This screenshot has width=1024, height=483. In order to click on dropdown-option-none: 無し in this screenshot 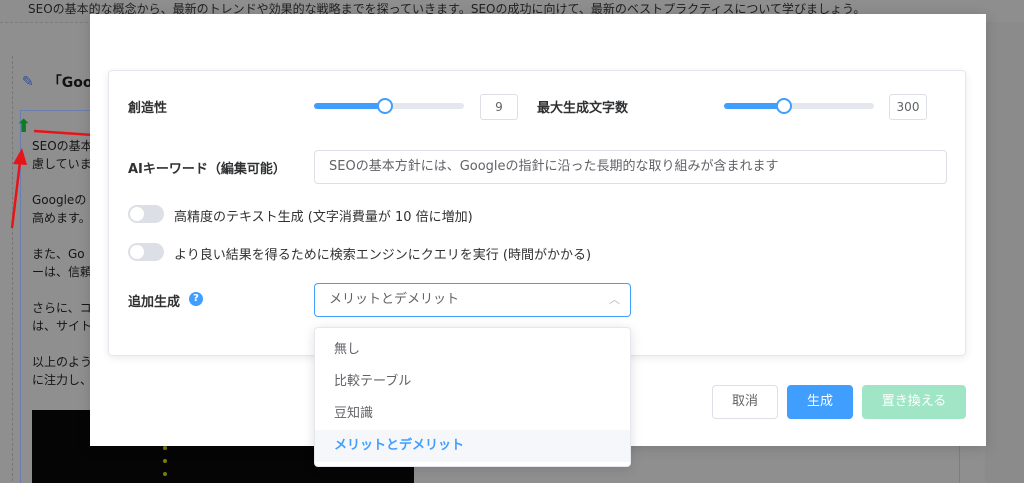, I will do `click(472, 350)`.